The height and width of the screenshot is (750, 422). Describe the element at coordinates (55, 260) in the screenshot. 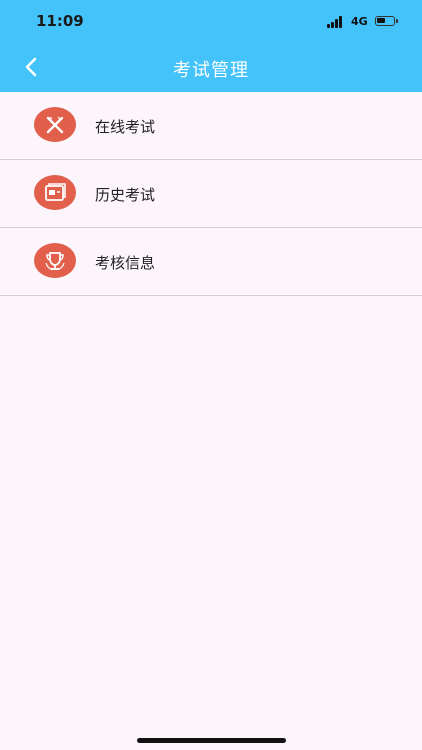

I see `trophy-icon` at that location.